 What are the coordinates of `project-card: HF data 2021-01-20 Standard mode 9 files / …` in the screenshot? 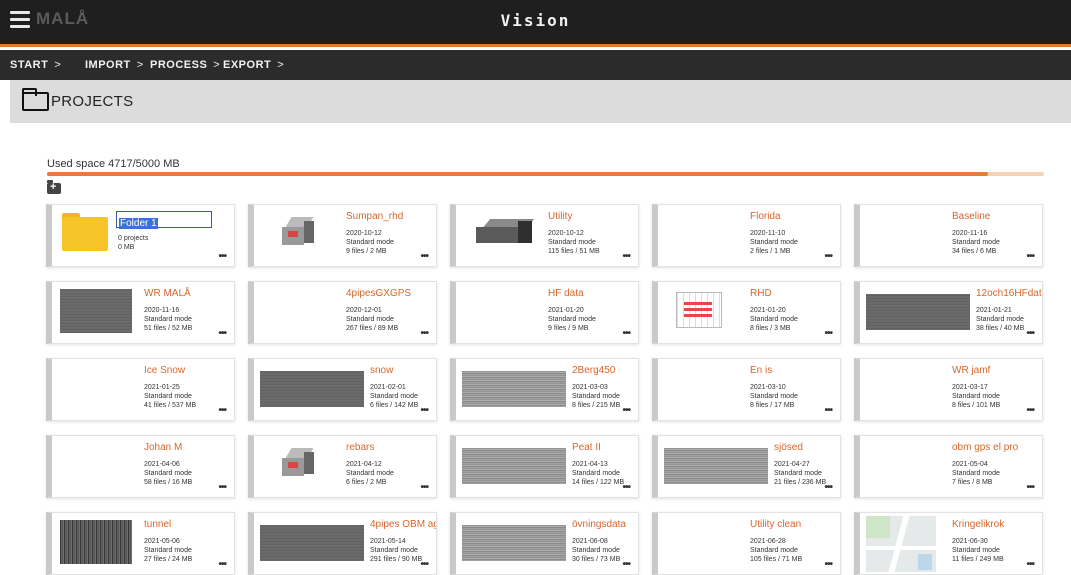 It's located at (544, 312).